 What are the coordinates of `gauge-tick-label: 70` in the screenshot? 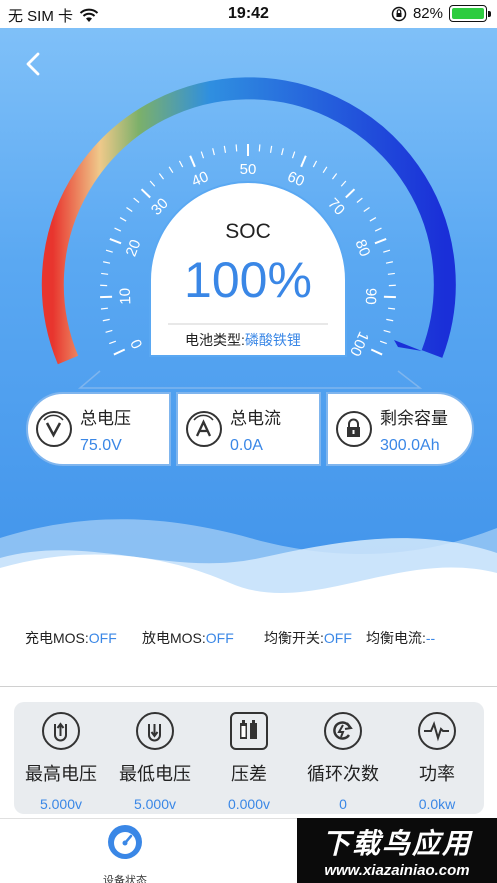 It's located at (336, 207).